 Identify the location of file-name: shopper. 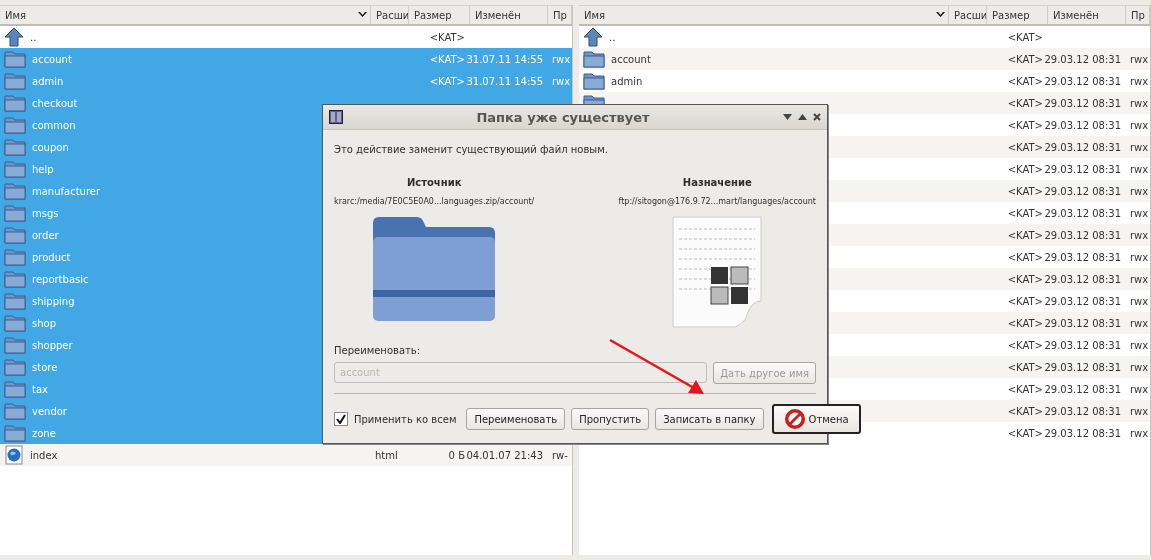
(52, 345).